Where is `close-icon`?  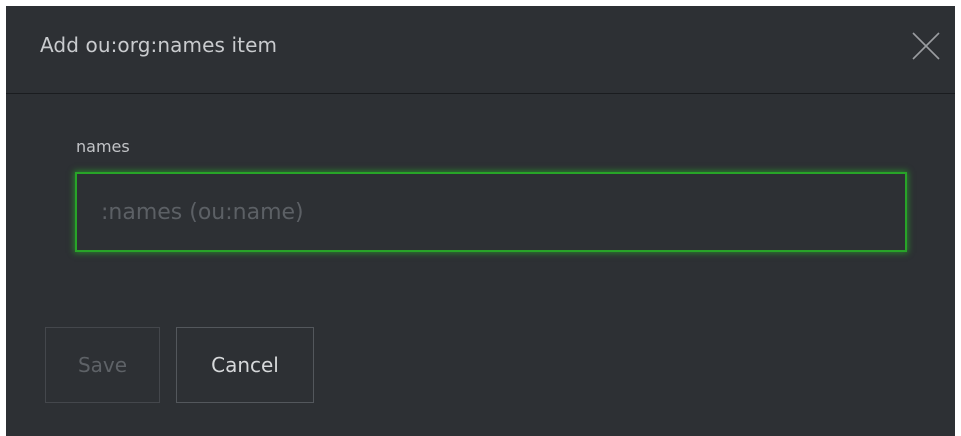 close-icon is located at coordinates (926, 46).